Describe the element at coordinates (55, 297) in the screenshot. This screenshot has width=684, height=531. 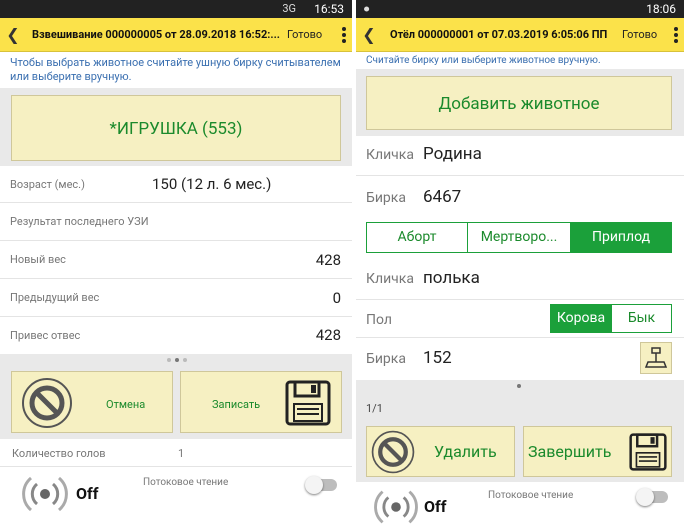
I see `field-label: Предыдущий вес` at that location.